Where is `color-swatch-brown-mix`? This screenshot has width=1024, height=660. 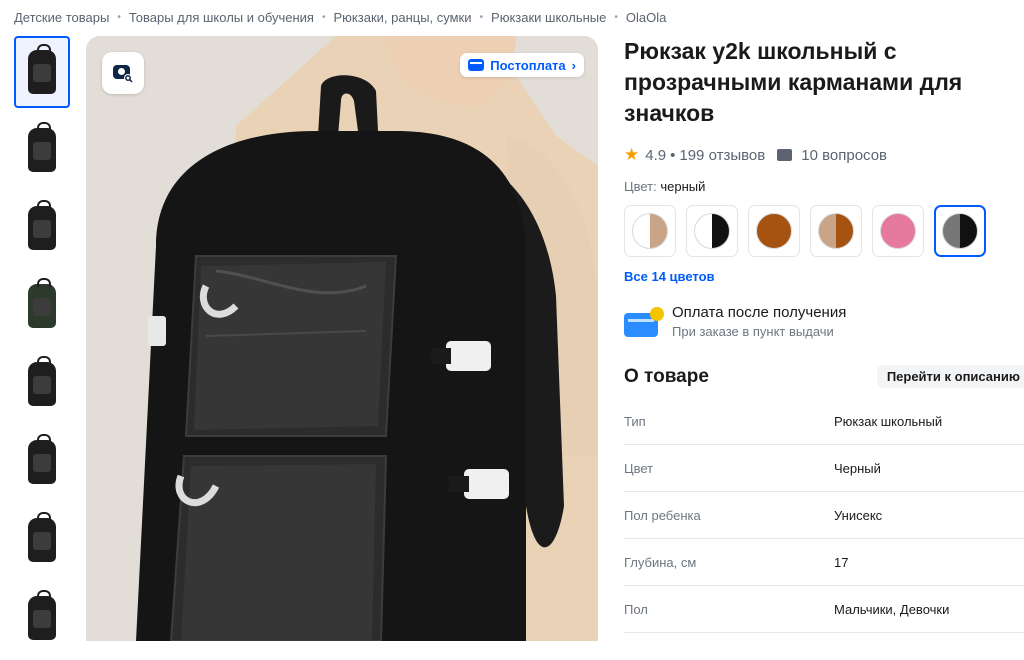 color-swatch-brown-mix is located at coordinates (836, 231).